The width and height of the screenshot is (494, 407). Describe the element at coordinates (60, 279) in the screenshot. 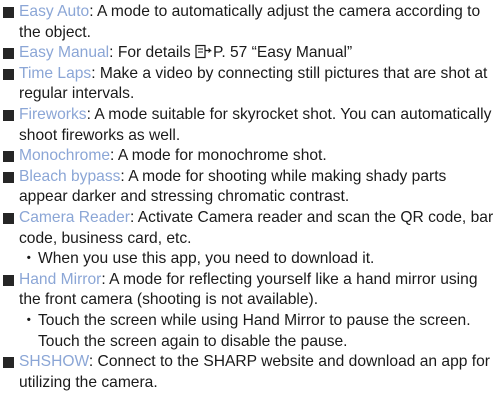

I see `mode-name: Hand Mirror` at that location.